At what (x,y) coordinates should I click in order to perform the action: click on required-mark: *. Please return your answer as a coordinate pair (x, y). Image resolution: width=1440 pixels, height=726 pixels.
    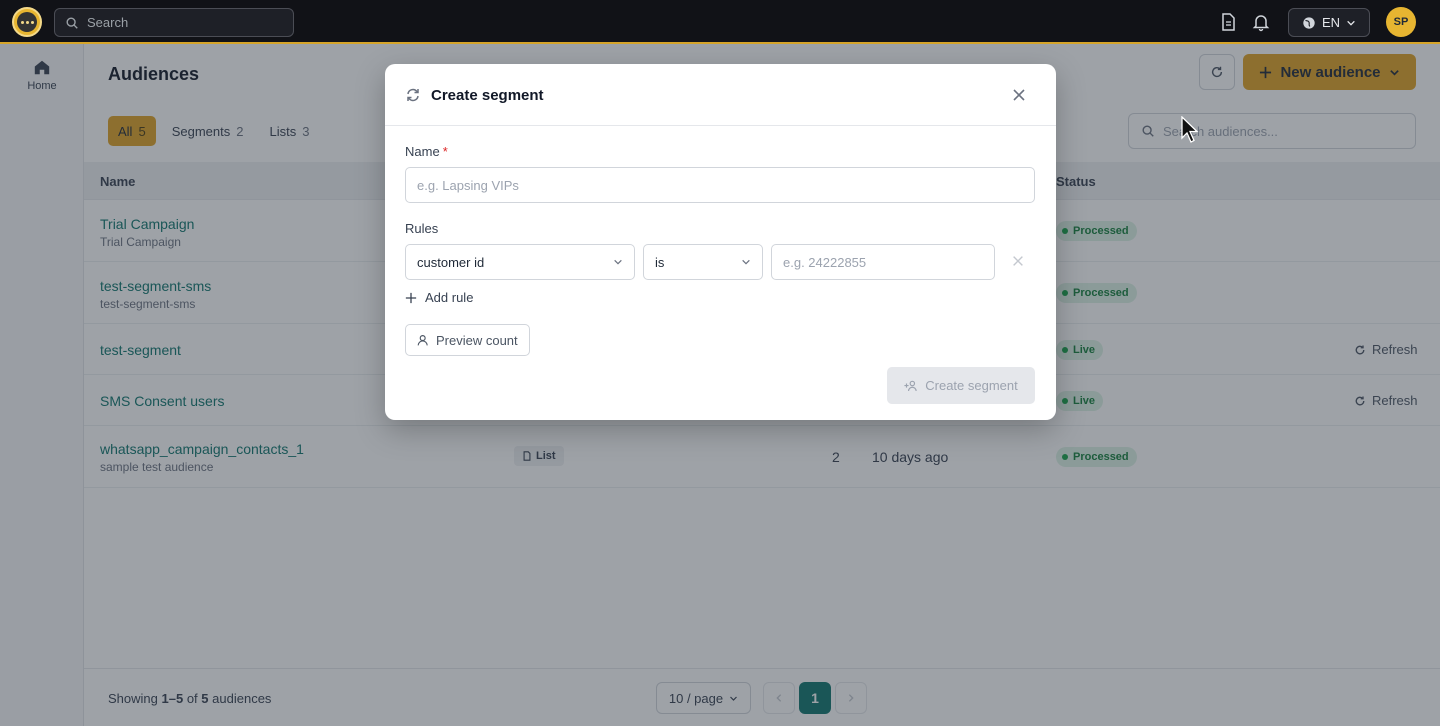
    Looking at the image, I should click on (445, 151).